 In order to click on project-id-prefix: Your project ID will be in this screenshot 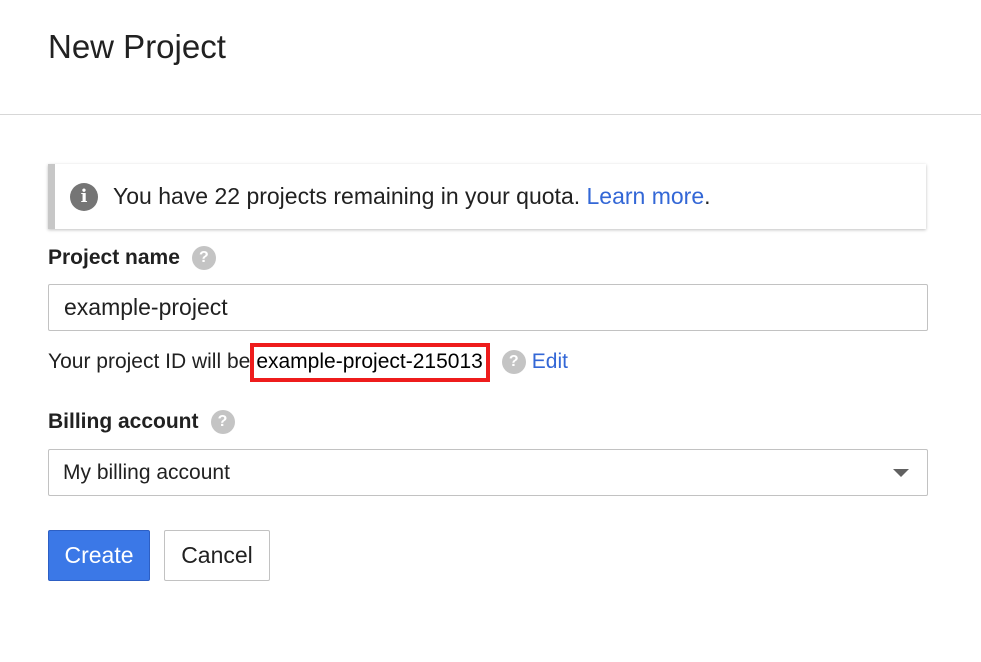, I will do `click(149, 361)`.